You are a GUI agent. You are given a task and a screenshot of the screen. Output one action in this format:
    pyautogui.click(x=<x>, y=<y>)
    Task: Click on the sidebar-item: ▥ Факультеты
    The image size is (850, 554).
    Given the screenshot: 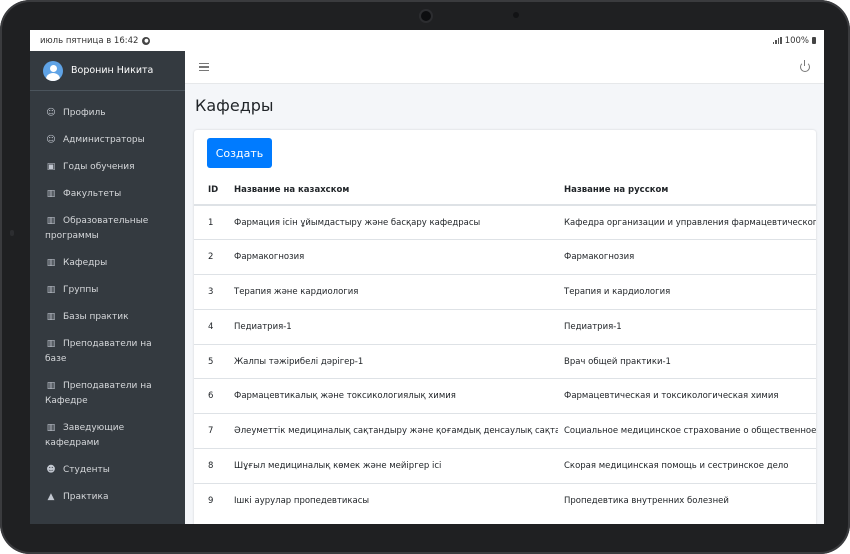 What is the action you would take?
    pyautogui.click(x=107, y=194)
    